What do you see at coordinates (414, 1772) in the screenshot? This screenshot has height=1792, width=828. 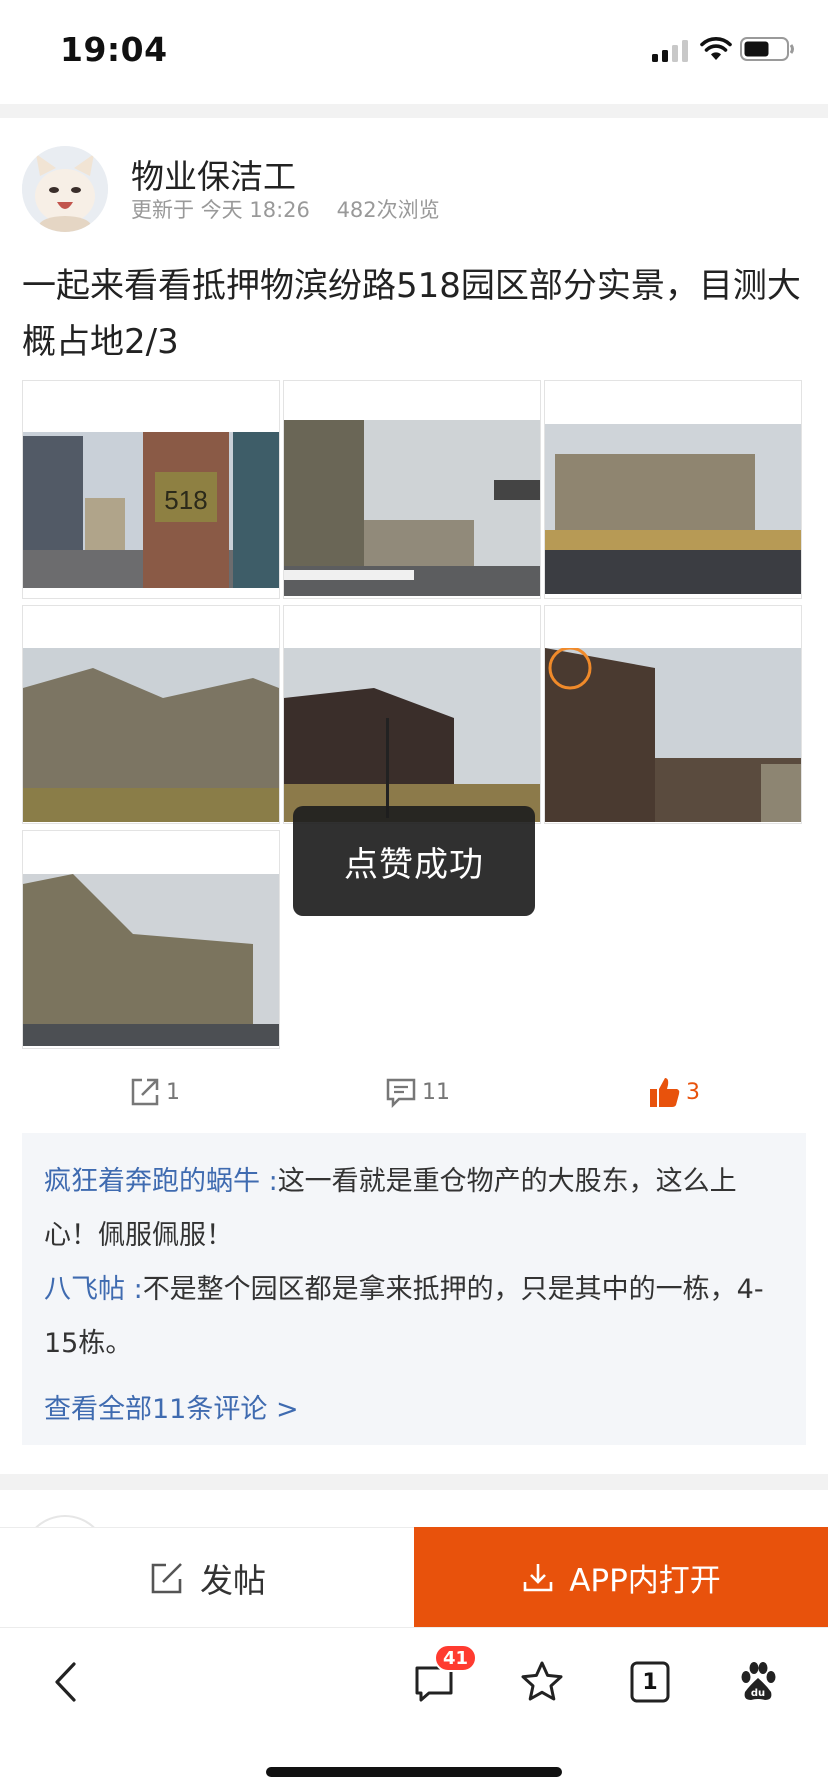 I see `home-indicator` at bounding box center [414, 1772].